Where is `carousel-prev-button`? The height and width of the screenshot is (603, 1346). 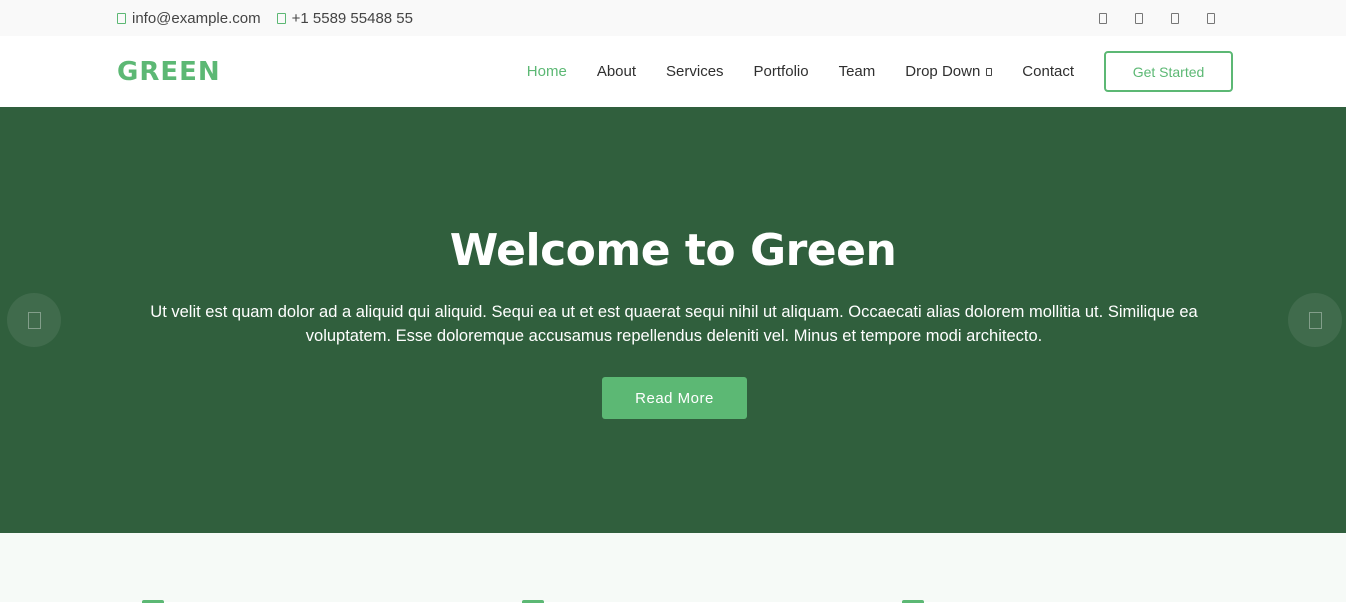
carousel-prev-button is located at coordinates (34, 320).